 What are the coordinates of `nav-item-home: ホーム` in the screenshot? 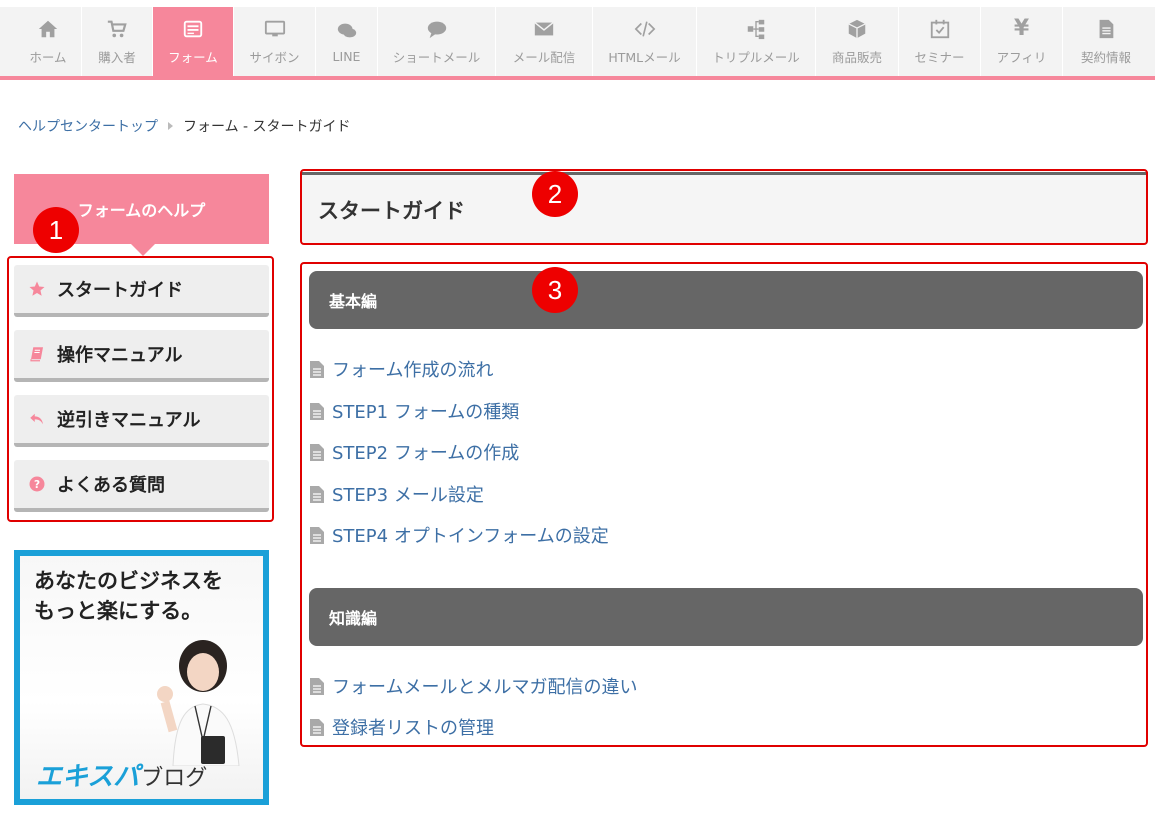 It's located at (48, 41).